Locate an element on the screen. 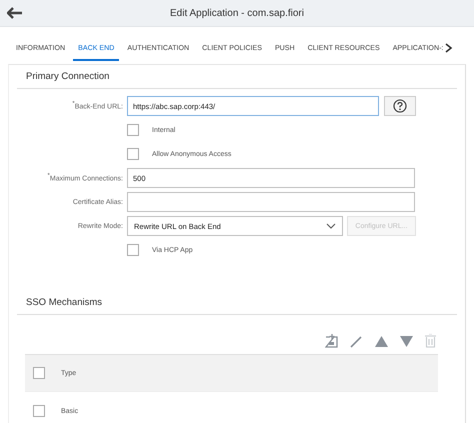 The image size is (474, 423). back-arrow-icon is located at coordinates (15, 13).